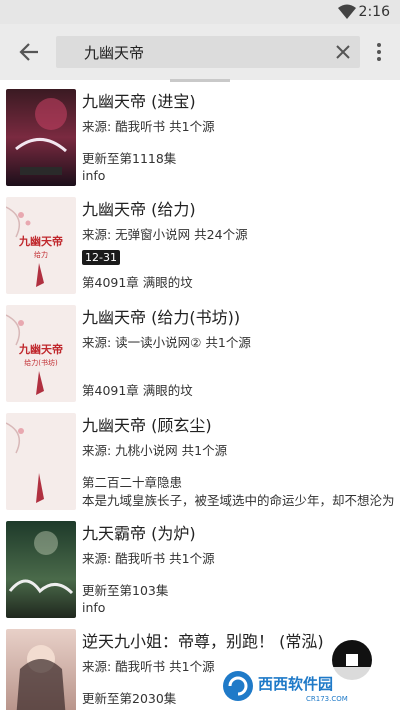  What do you see at coordinates (238, 500) in the screenshot?
I see `book-description: 本是九域皇族长子，被圣域选中的命运少年，却不想沦为` at bounding box center [238, 500].